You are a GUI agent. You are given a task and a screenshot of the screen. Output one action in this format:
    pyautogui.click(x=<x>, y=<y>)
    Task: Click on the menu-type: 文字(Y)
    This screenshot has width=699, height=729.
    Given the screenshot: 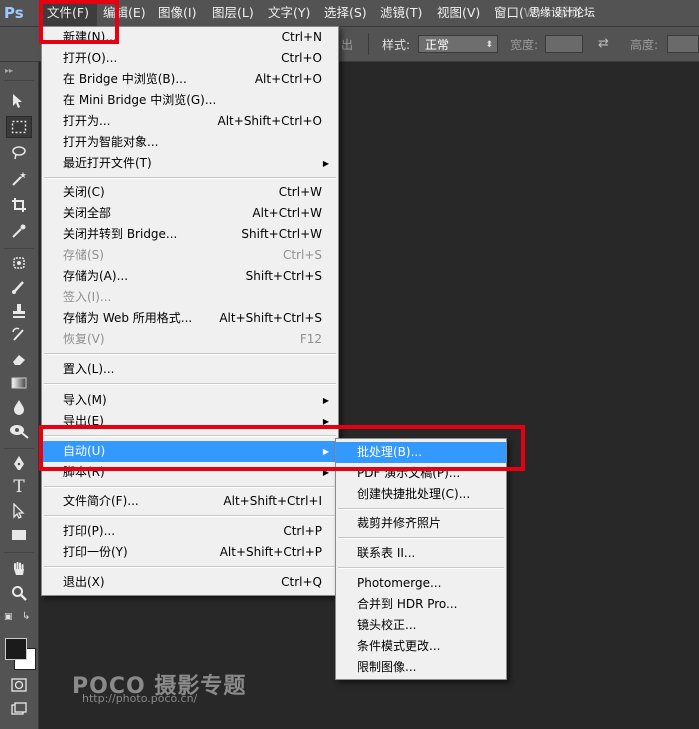 What is the action you would take?
    pyautogui.click(x=289, y=13)
    